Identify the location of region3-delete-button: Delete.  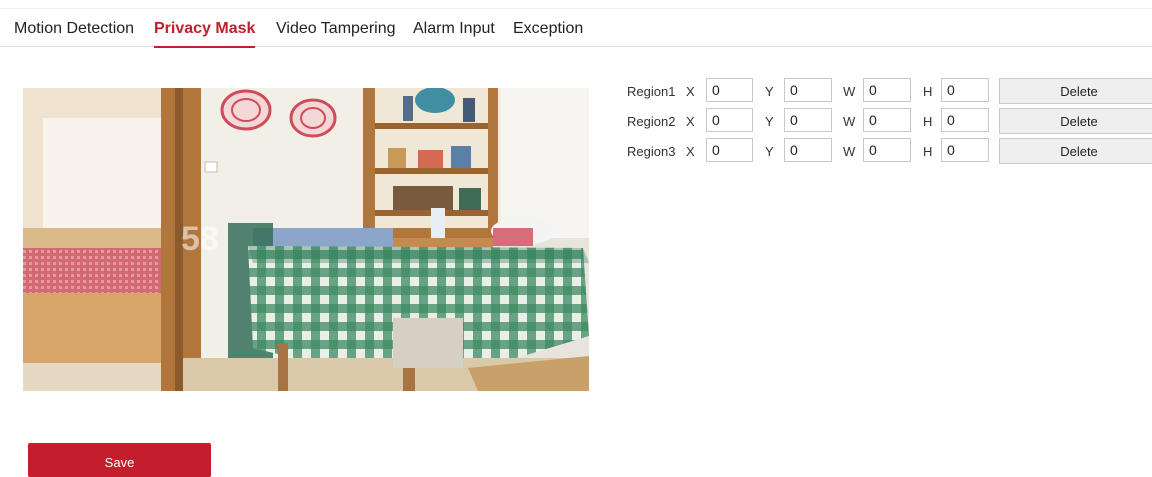
(1075, 151).